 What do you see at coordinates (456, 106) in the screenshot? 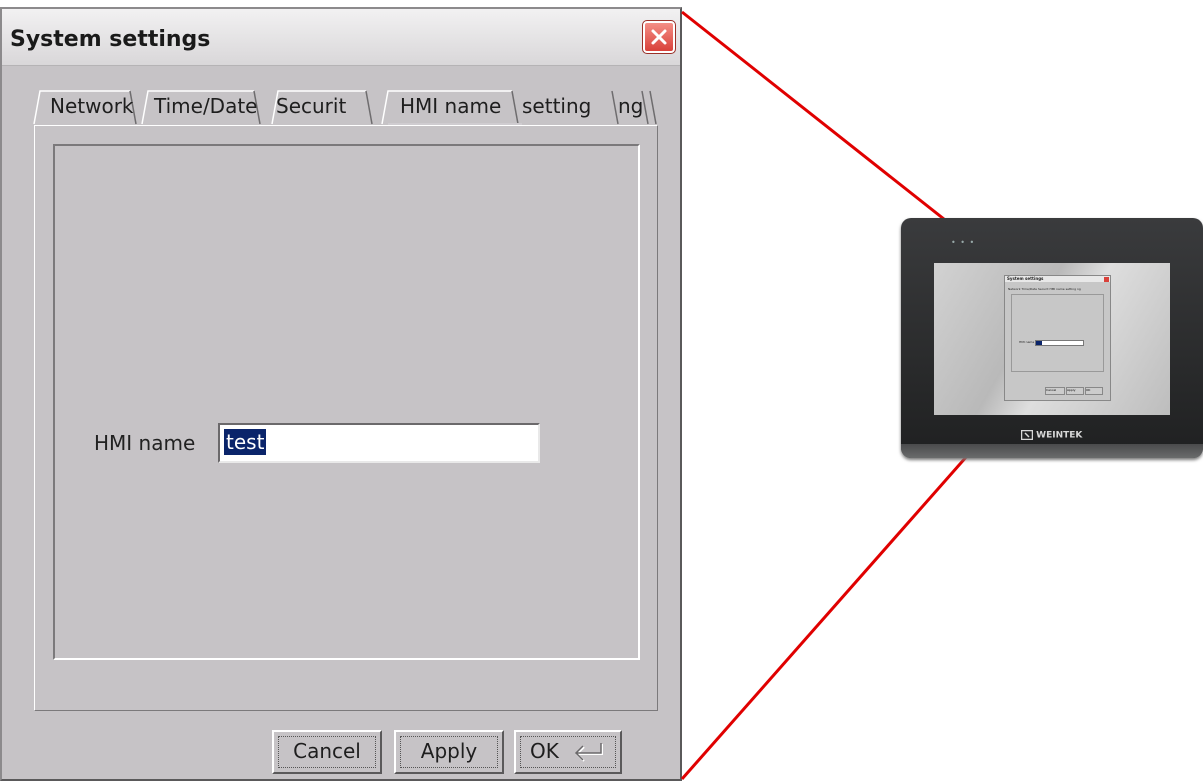
I see `tab-hmi-name: HMI name` at bounding box center [456, 106].